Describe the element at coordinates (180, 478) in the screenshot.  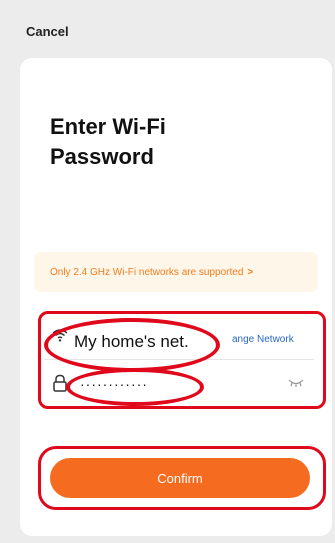
I see `confirm-button: Confirm` at that location.